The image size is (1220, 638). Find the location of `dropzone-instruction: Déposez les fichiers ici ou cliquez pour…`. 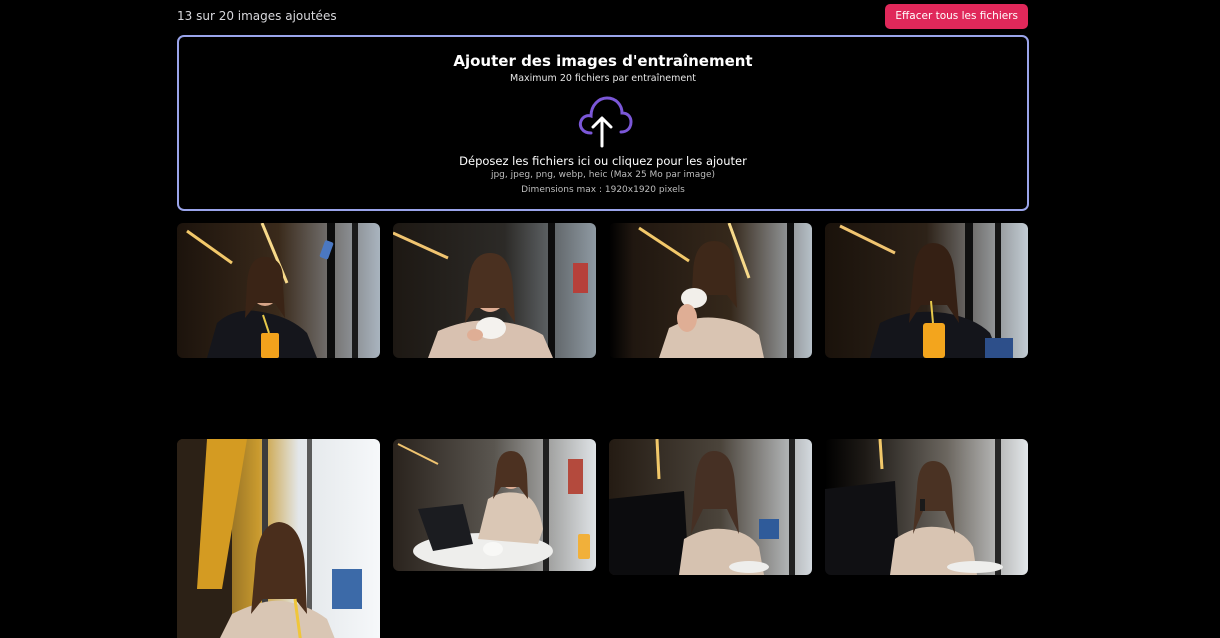

dropzone-instruction: Déposez les fichiers ici ou cliquez pour… is located at coordinates (603, 161).